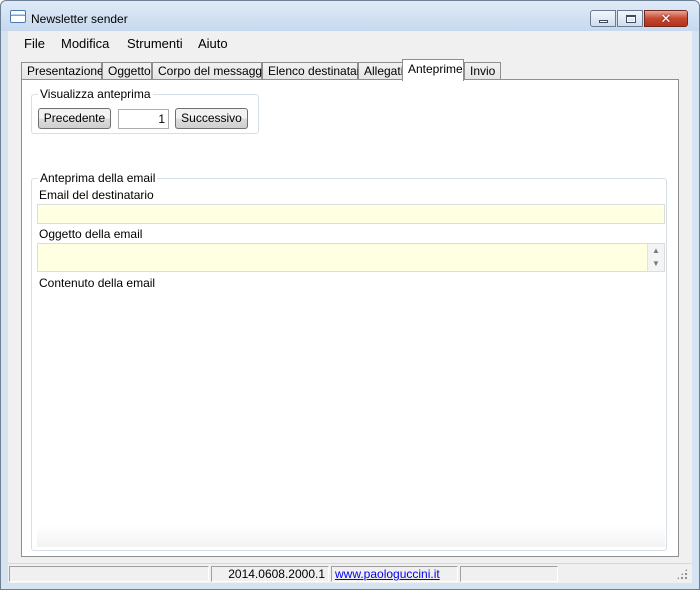 This screenshot has height=590, width=700. I want to click on app-window-icon, so click(18, 16).